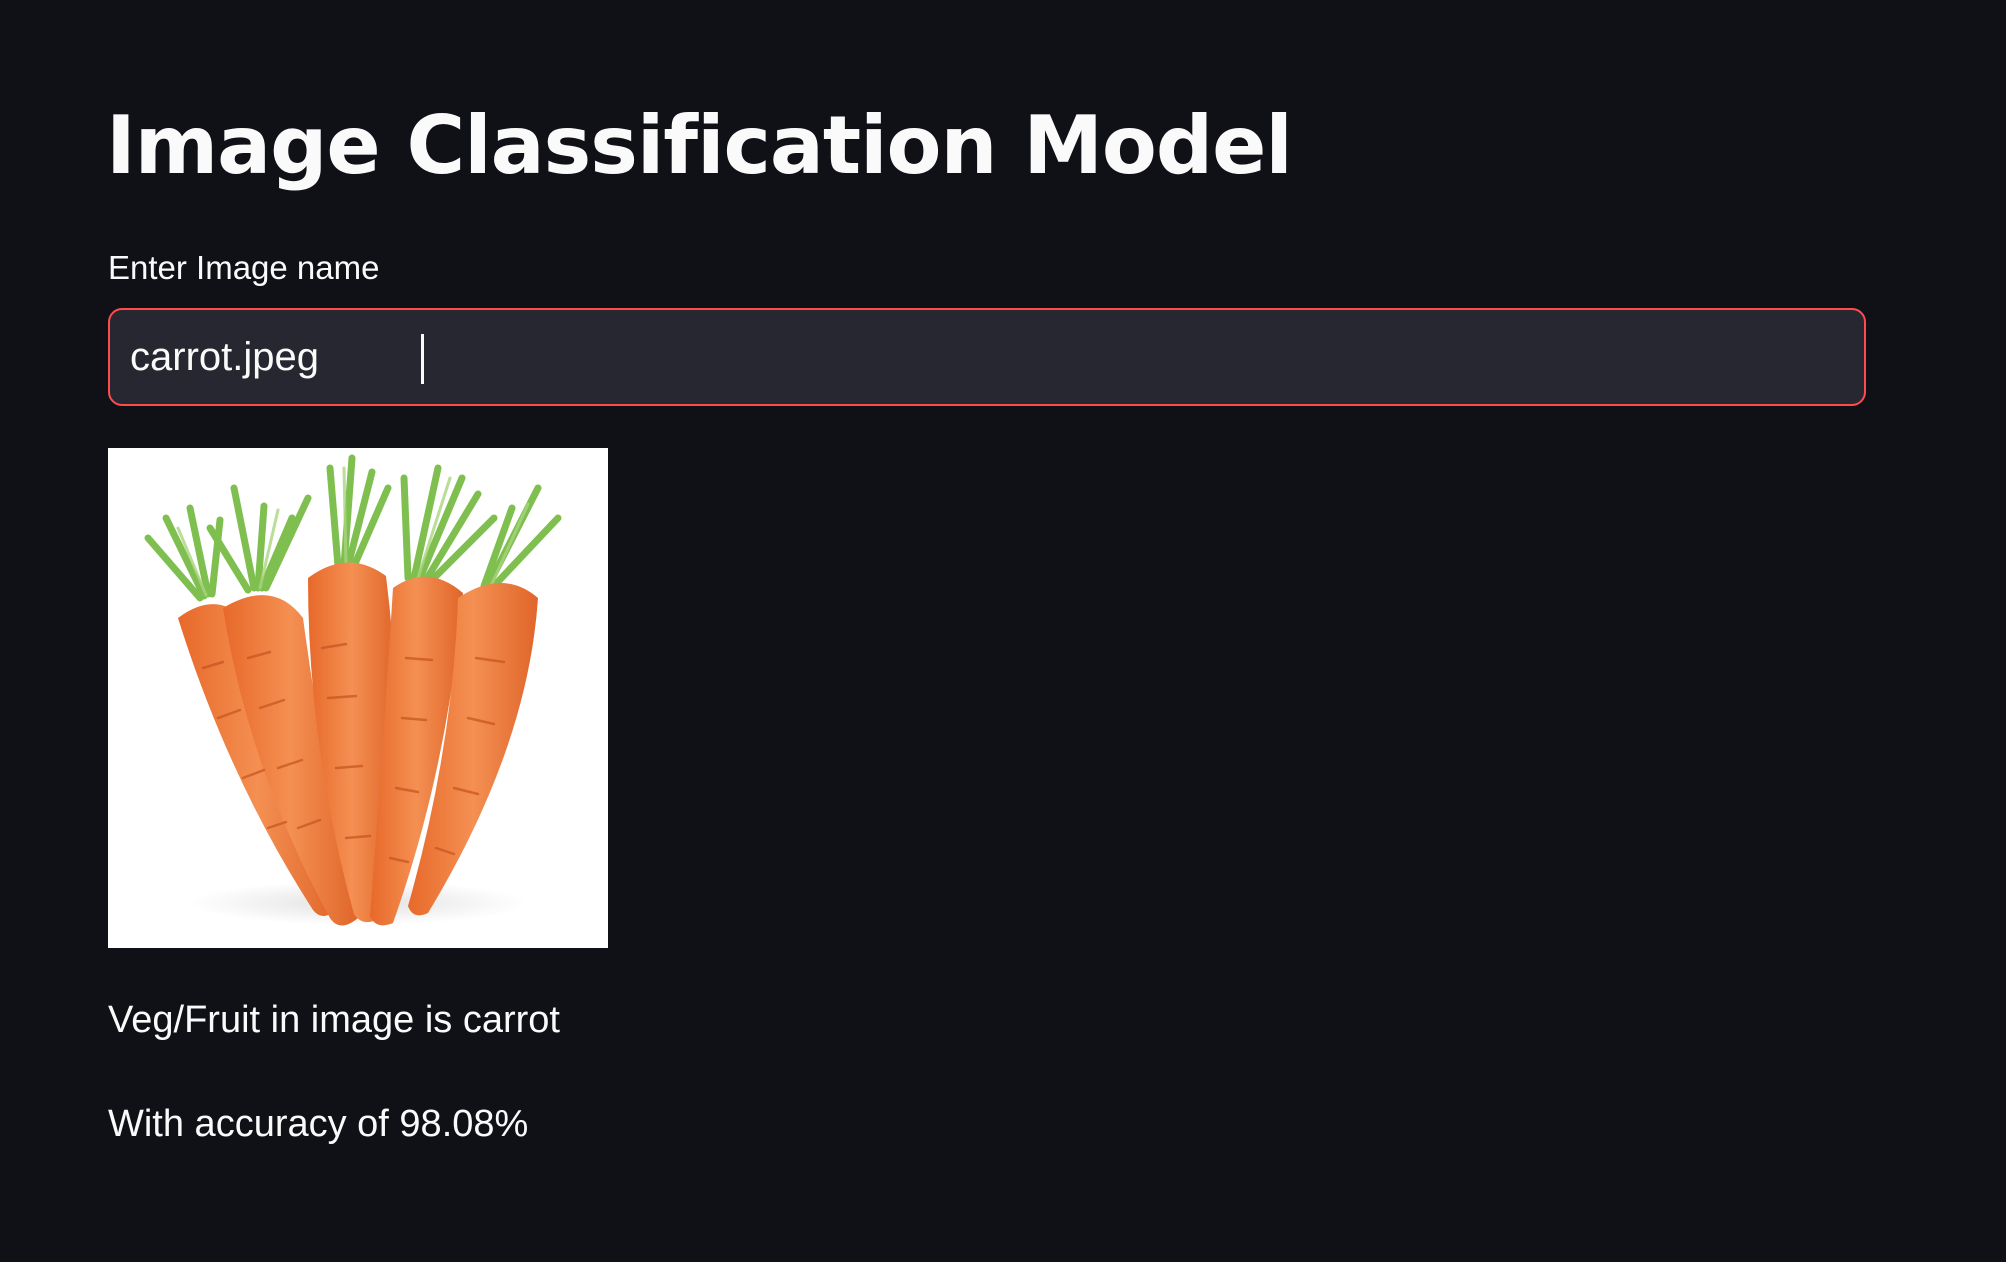 The image size is (2006, 1262). I want to click on image-name-input, so click(980, 357).